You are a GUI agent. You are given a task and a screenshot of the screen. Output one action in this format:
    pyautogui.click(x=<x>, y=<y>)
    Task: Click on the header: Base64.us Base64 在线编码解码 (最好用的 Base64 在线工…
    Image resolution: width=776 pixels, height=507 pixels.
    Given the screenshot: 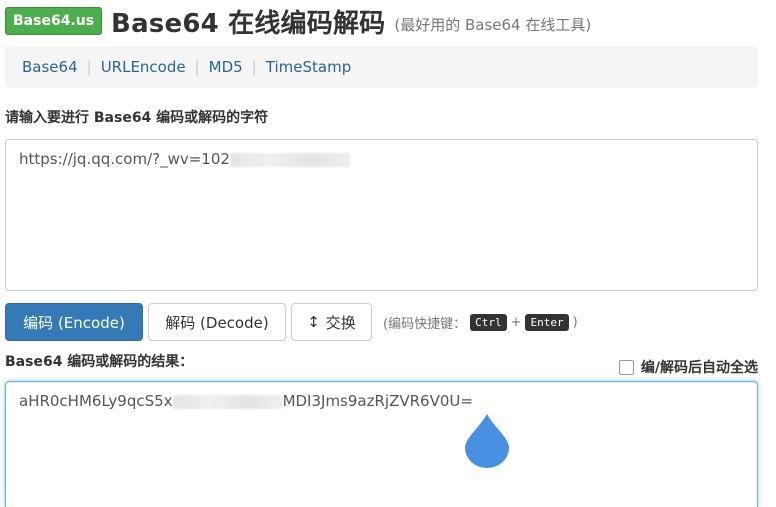 What is the action you would take?
    pyautogui.click(x=298, y=21)
    